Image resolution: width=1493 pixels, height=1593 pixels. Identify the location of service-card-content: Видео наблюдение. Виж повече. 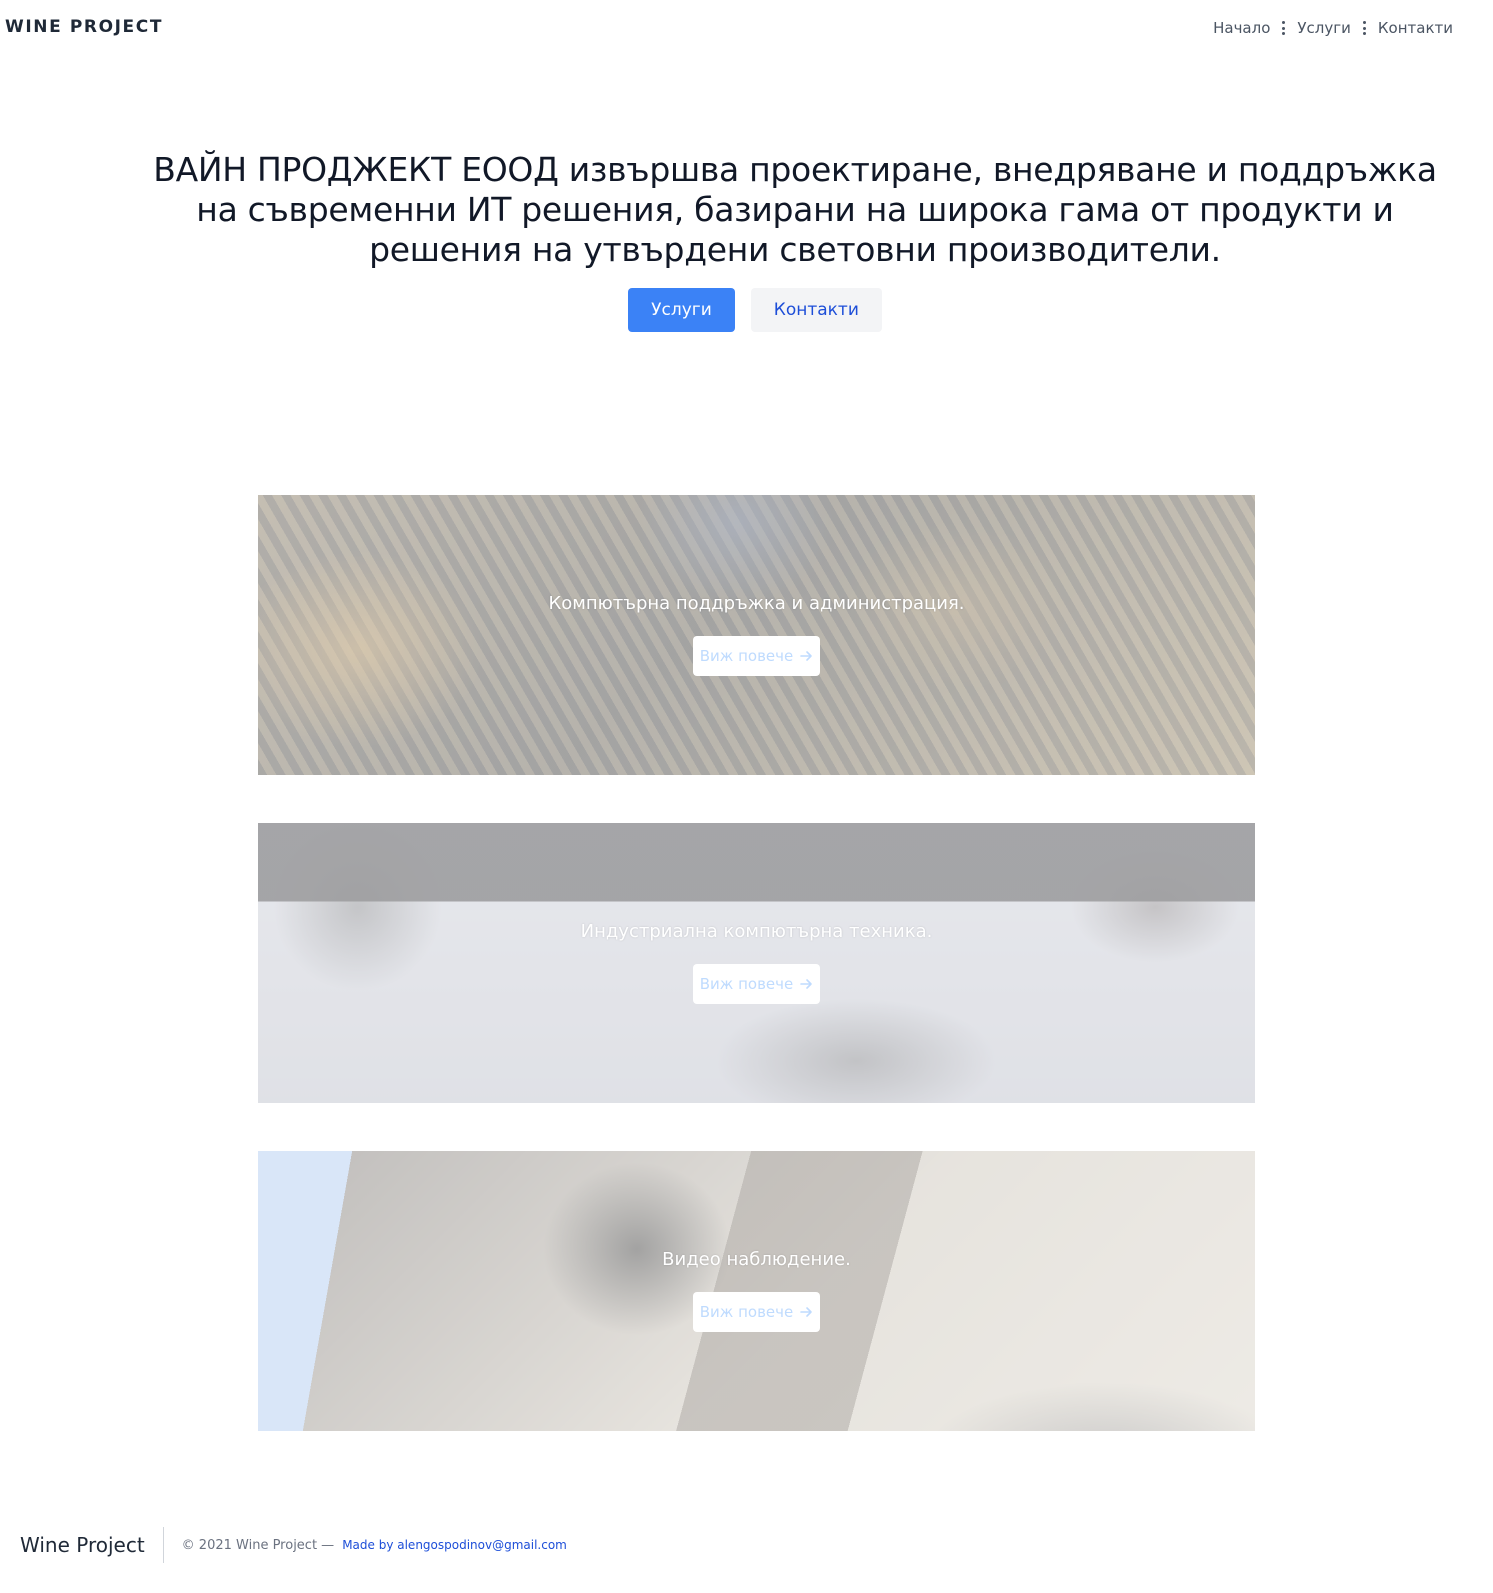
(756, 1290).